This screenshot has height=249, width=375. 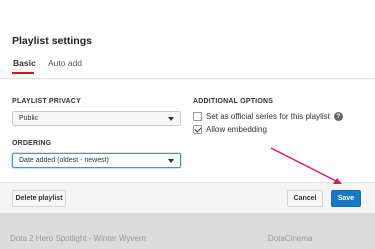 I want to click on background-video-title: Dota 2 Hero Spotlight - Winter Wyvern, so click(x=78, y=238).